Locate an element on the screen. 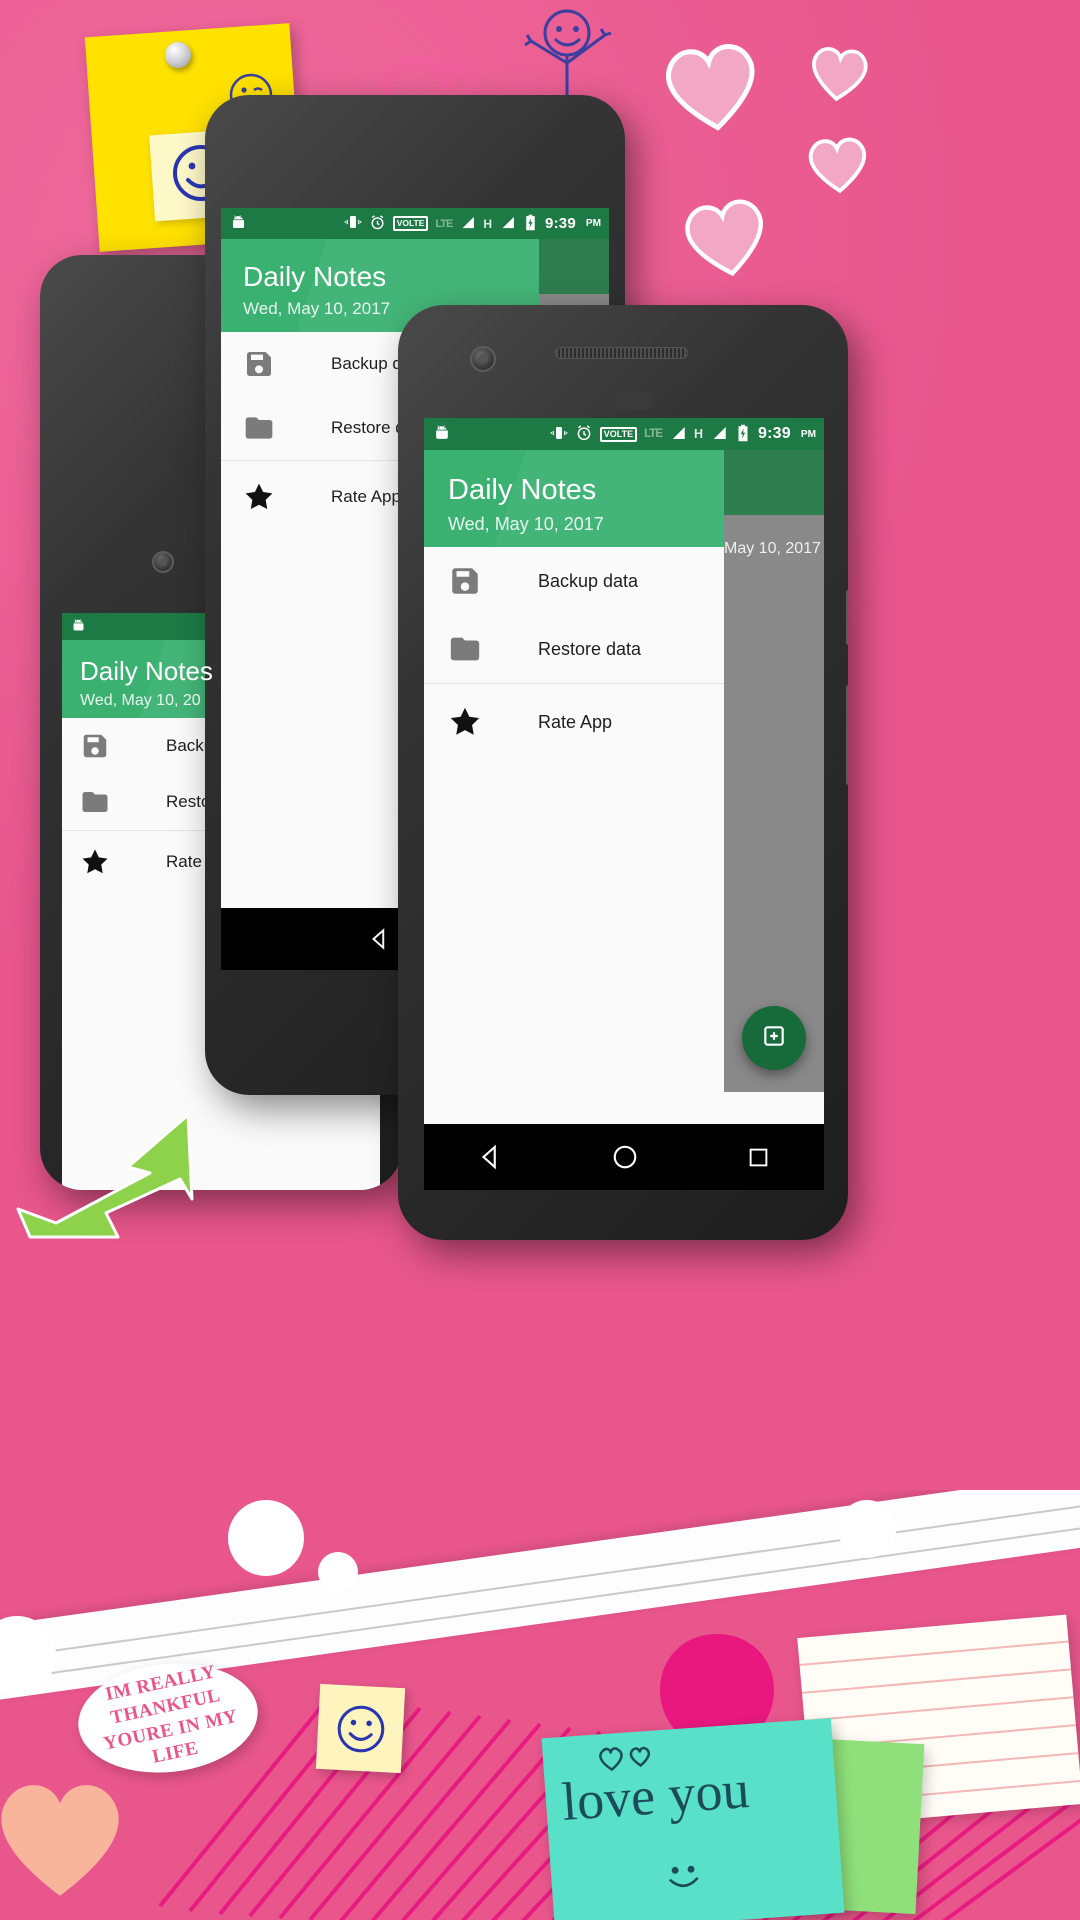 This screenshot has width=1080, height=1920. home-circle-icon is located at coordinates (625, 1157).